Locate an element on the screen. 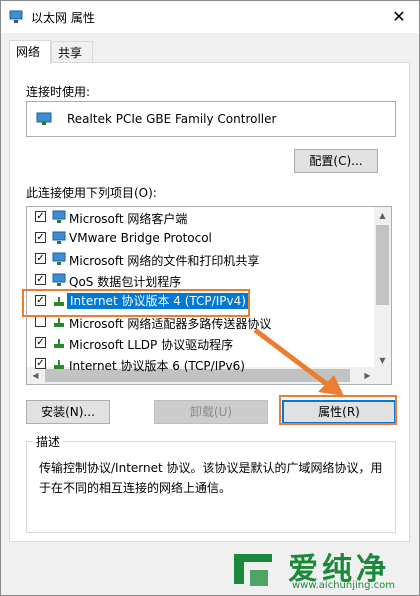  tab-sharing: 共享 is located at coordinates (72, 52).